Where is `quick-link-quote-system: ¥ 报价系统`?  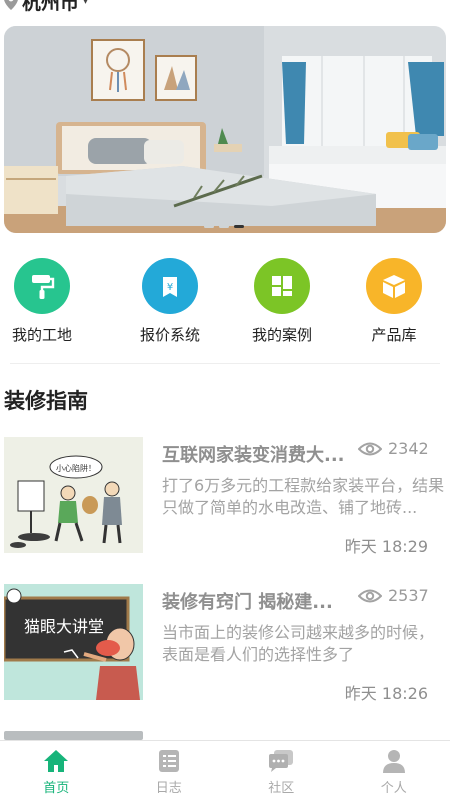 quick-link-quote-system: ¥ 报价系统 is located at coordinates (170, 303).